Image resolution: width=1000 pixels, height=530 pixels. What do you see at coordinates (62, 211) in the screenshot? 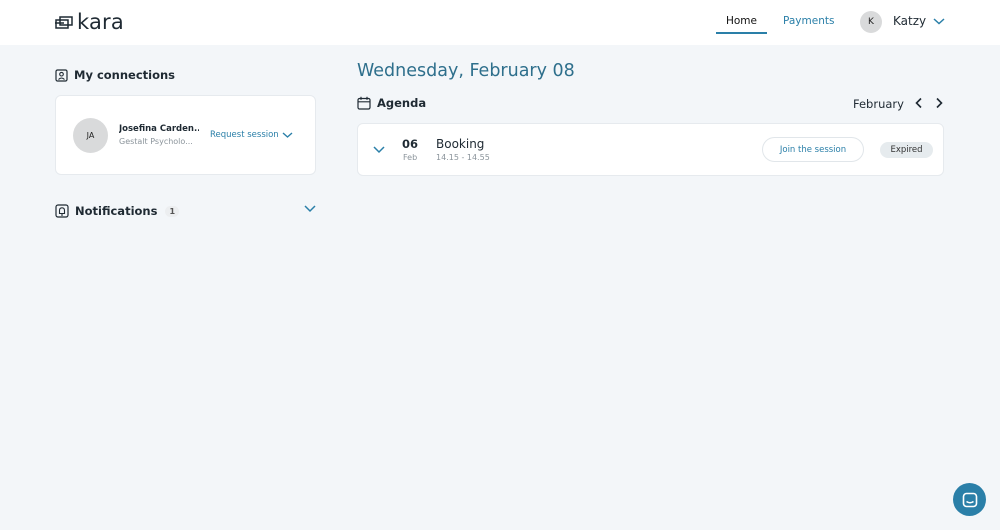
I see `bell-icon` at bounding box center [62, 211].